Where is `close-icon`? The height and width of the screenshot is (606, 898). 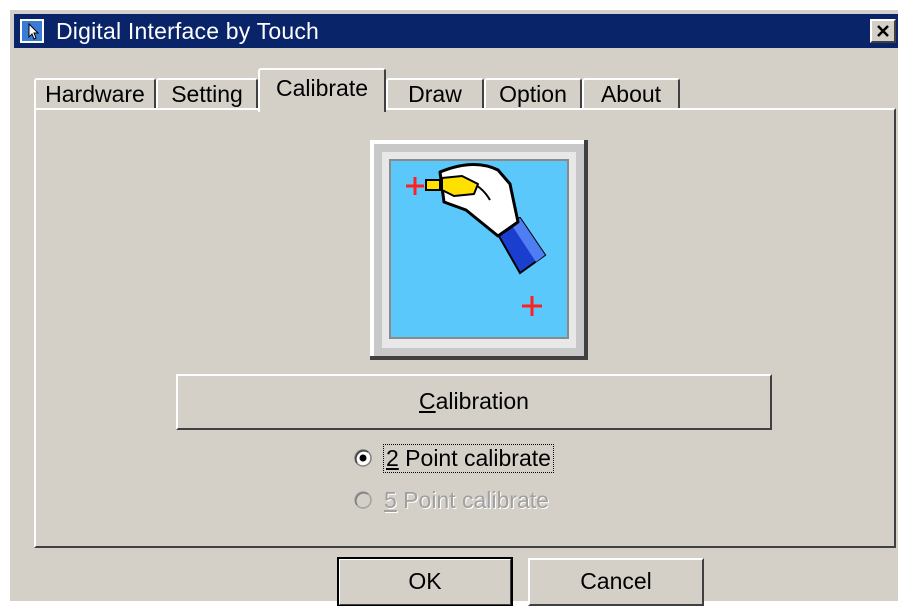 close-icon is located at coordinates (883, 31).